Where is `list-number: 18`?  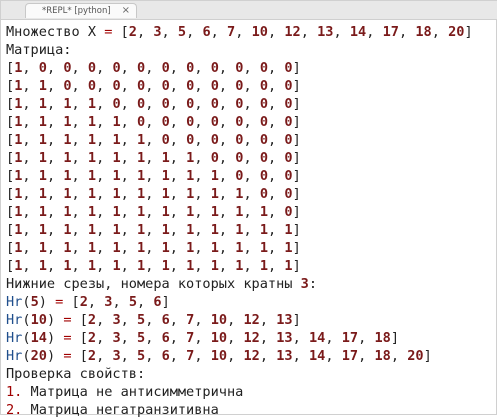
list-number: 18 is located at coordinates (423, 32).